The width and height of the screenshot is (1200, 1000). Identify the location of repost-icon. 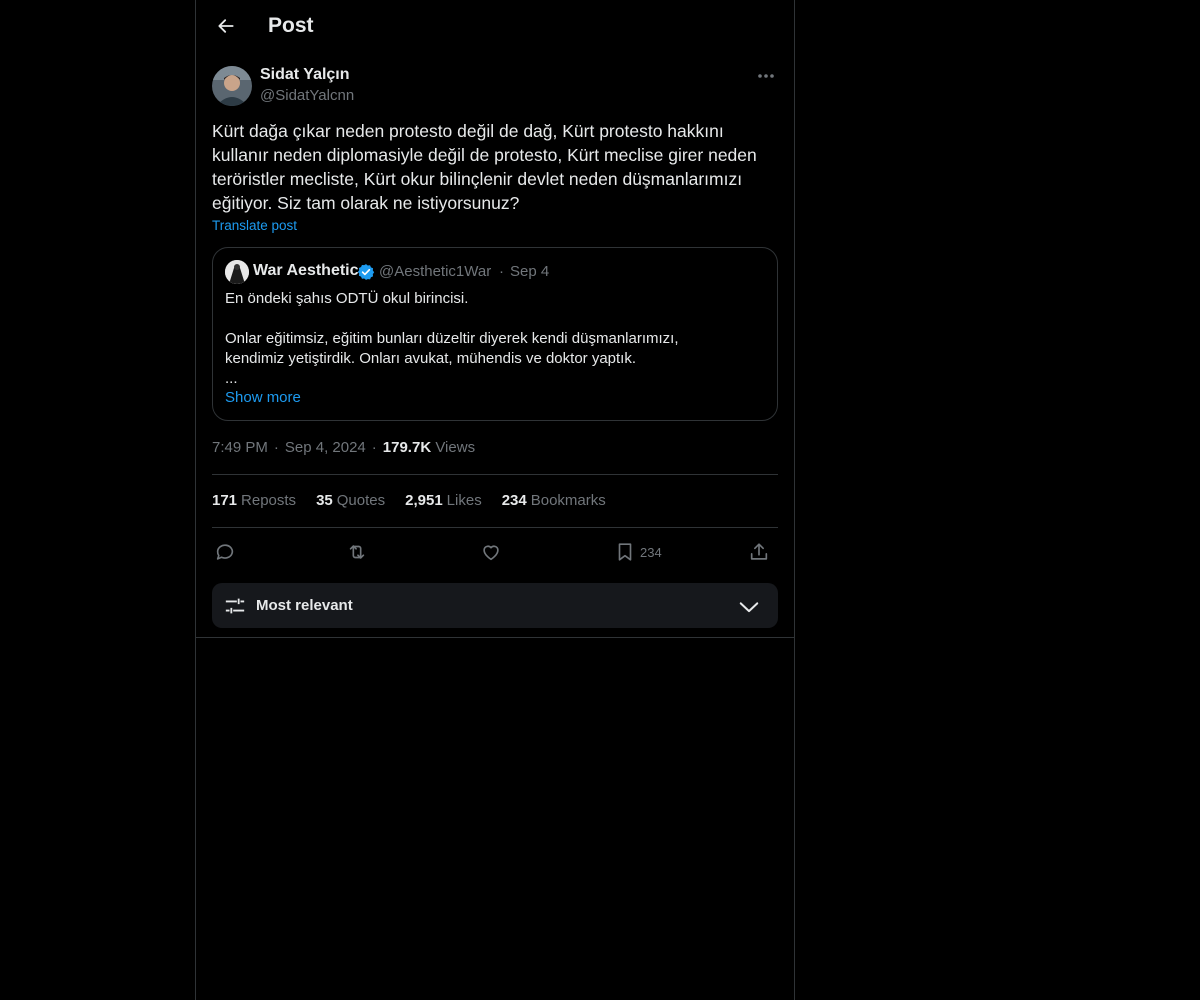
(357, 552).